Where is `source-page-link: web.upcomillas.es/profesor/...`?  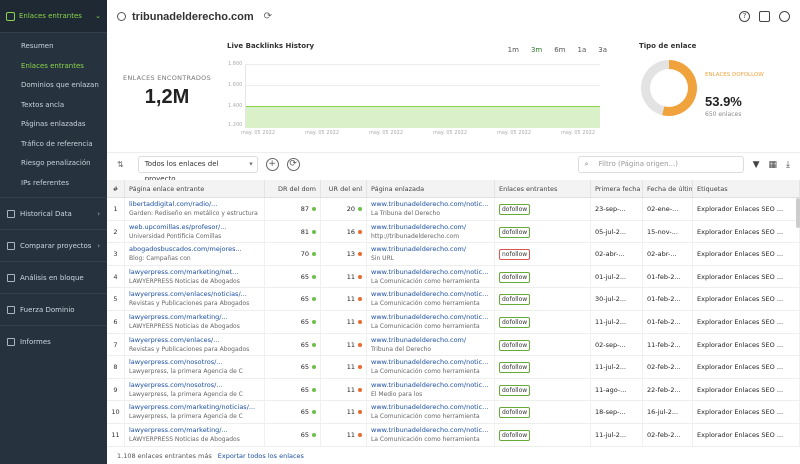
source-page-link: web.upcomillas.es/profesor/... is located at coordinates (194, 227).